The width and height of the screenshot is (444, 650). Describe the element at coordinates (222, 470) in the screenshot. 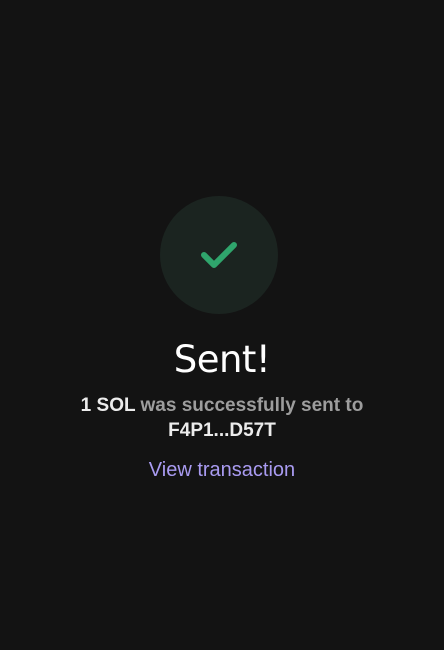

I see `view-transaction-link: View transaction` at that location.